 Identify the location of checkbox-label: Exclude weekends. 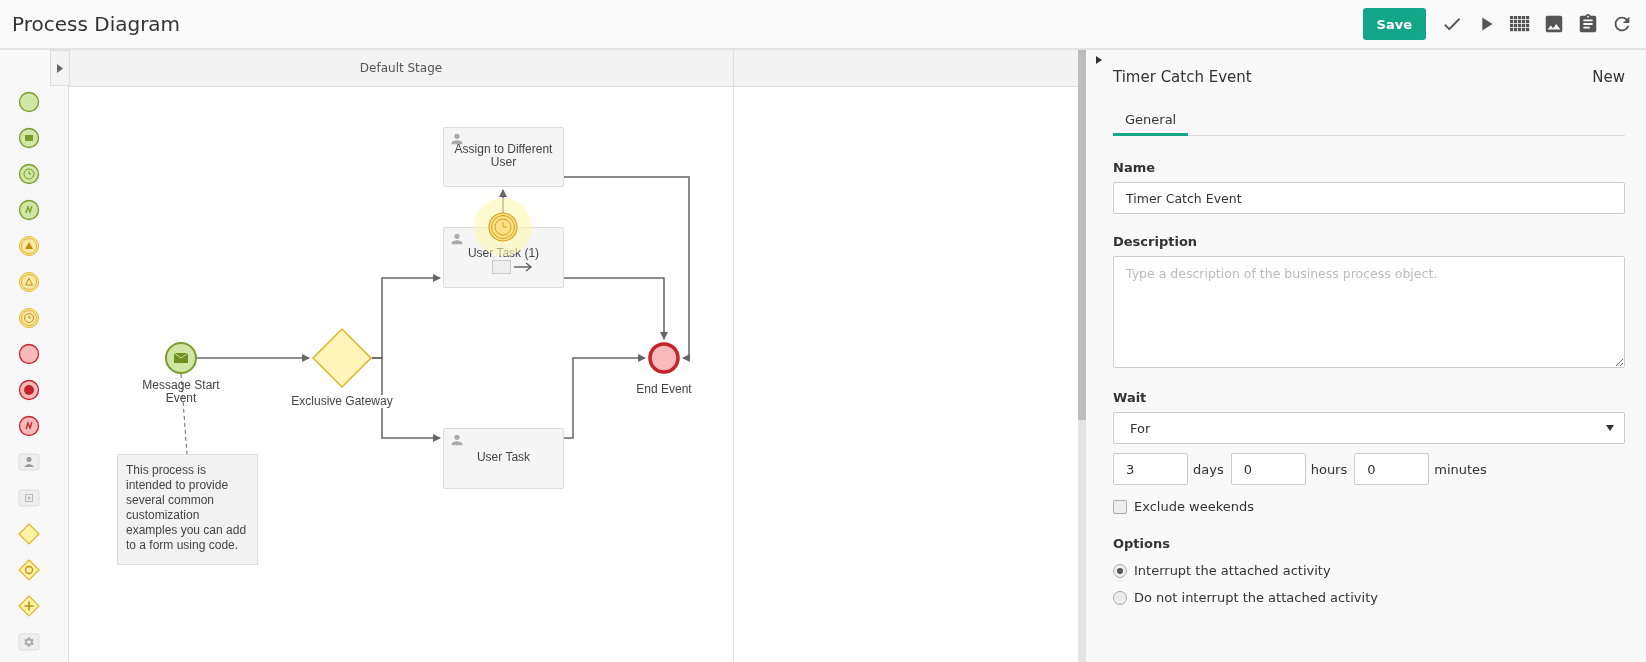
(1194, 506).